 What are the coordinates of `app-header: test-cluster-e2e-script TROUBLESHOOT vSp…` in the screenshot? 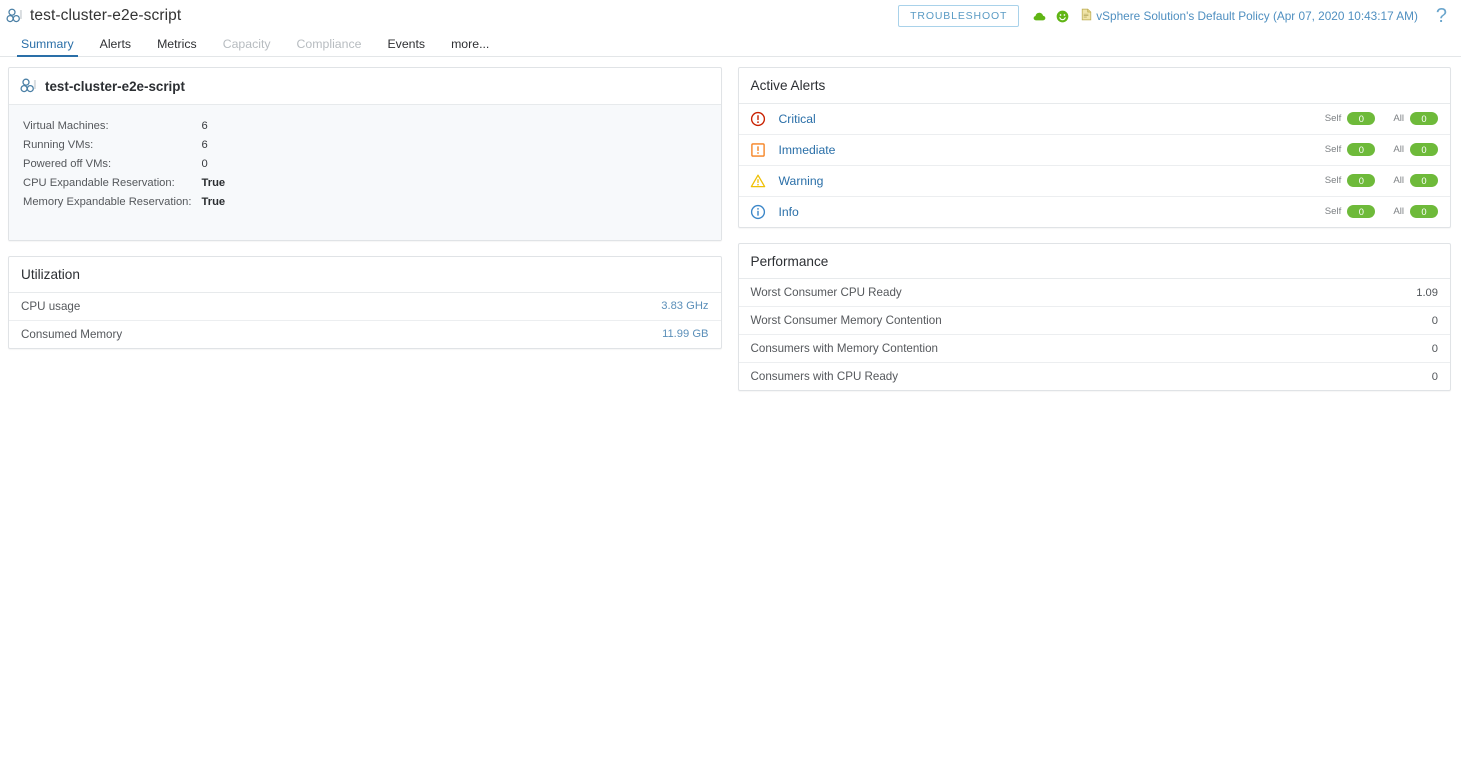 It's located at (730, 16).